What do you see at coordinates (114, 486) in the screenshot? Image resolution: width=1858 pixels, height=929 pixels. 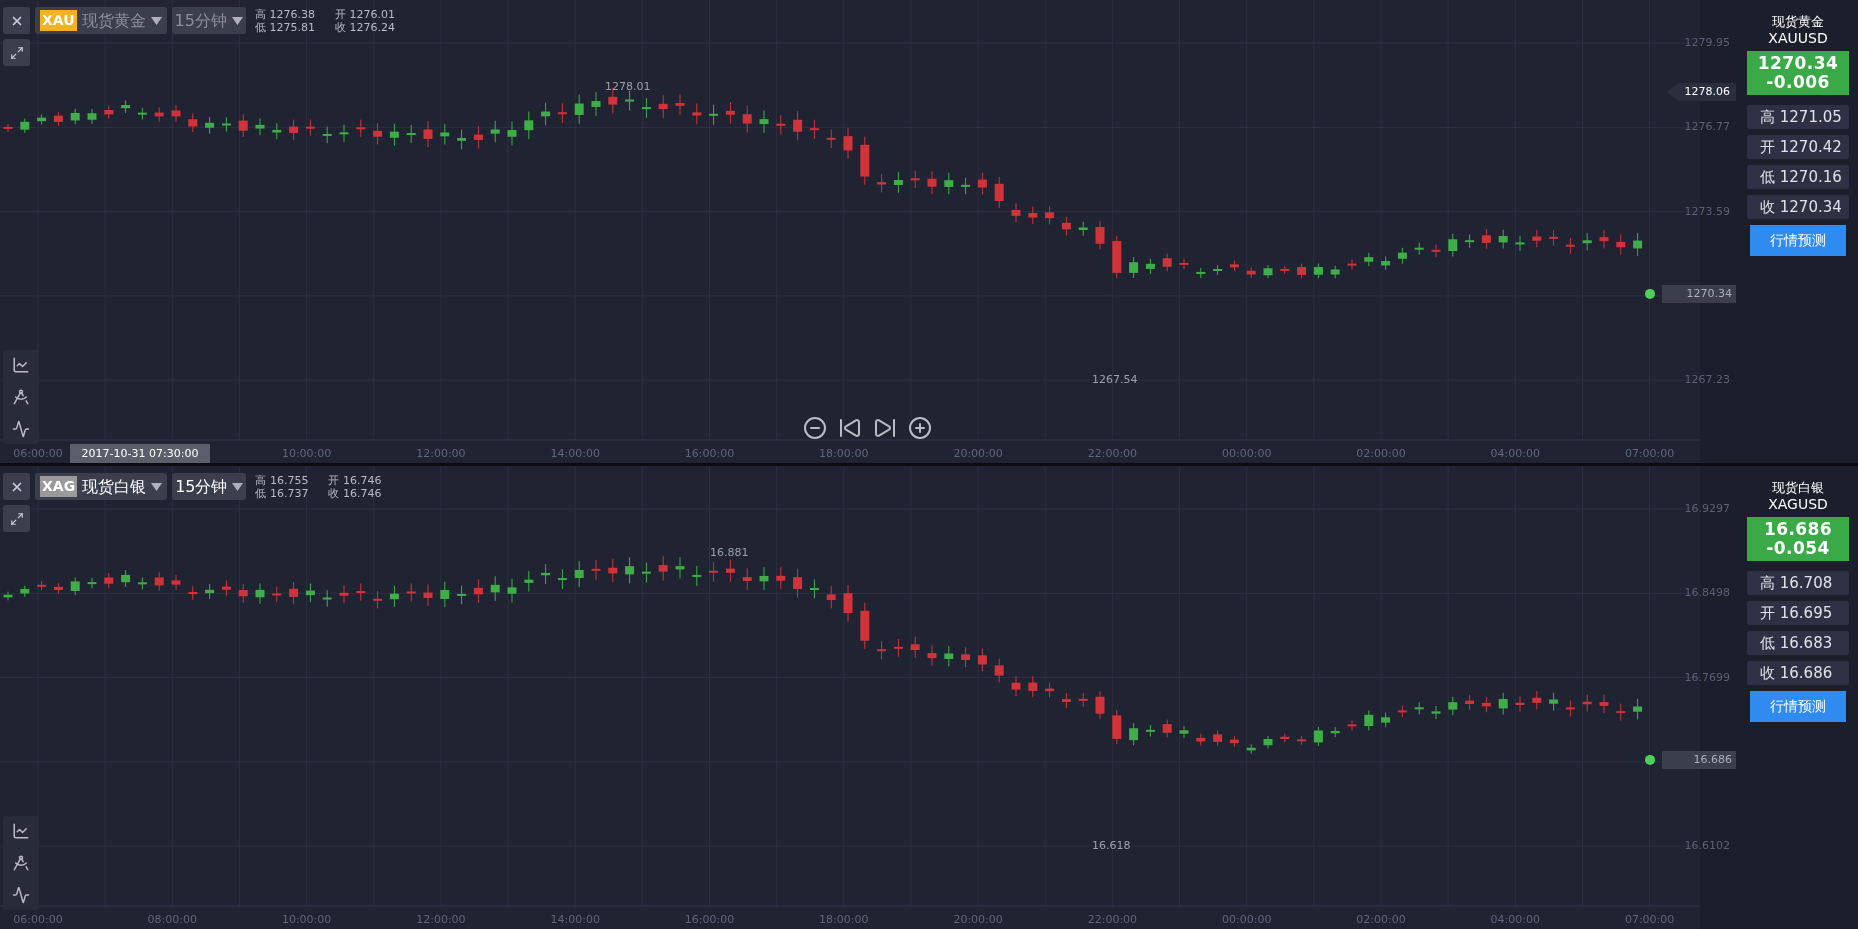 I see `symbol-name: 现货白银` at bounding box center [114, 486].